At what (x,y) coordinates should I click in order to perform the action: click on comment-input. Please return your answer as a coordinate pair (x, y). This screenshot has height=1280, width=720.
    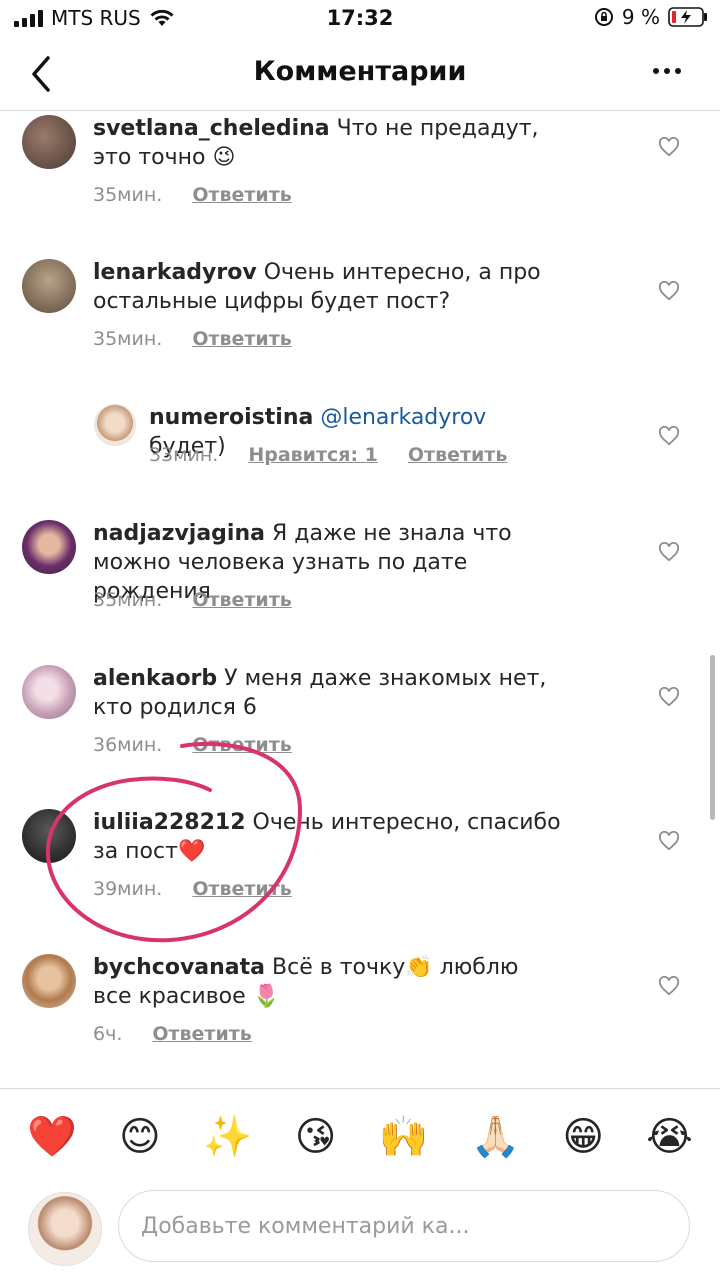
    Looking at the image, I should click on (404, 1226).